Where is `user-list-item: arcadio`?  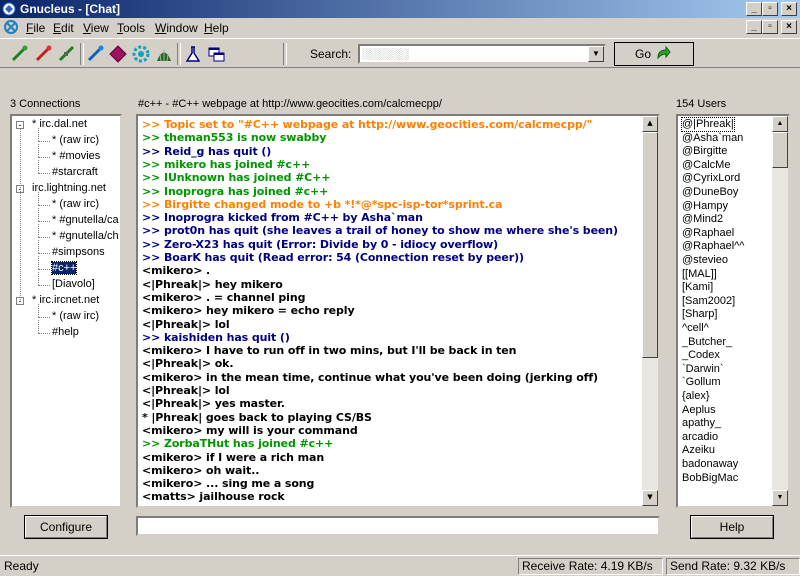 user-list-item: arcadio is located at coordinates (700, 437).